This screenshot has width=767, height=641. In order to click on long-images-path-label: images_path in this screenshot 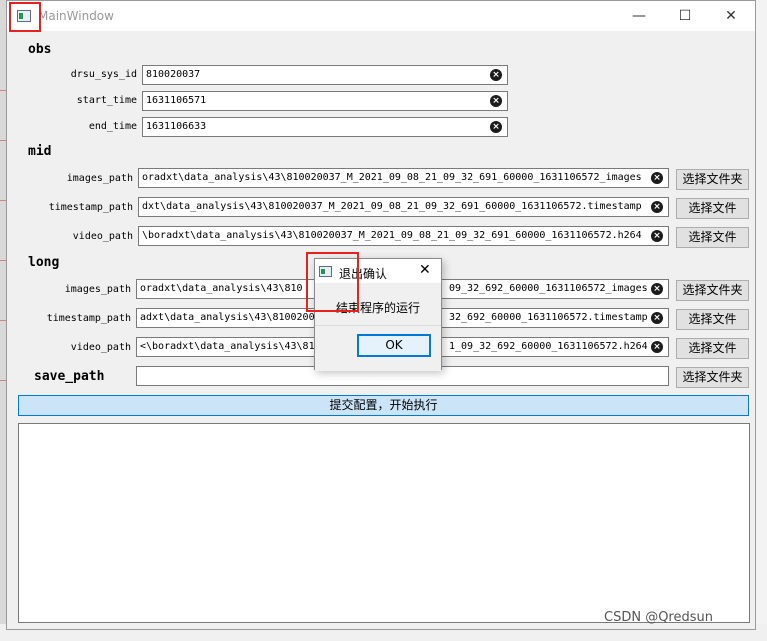, I will do `click(97, 289)`.